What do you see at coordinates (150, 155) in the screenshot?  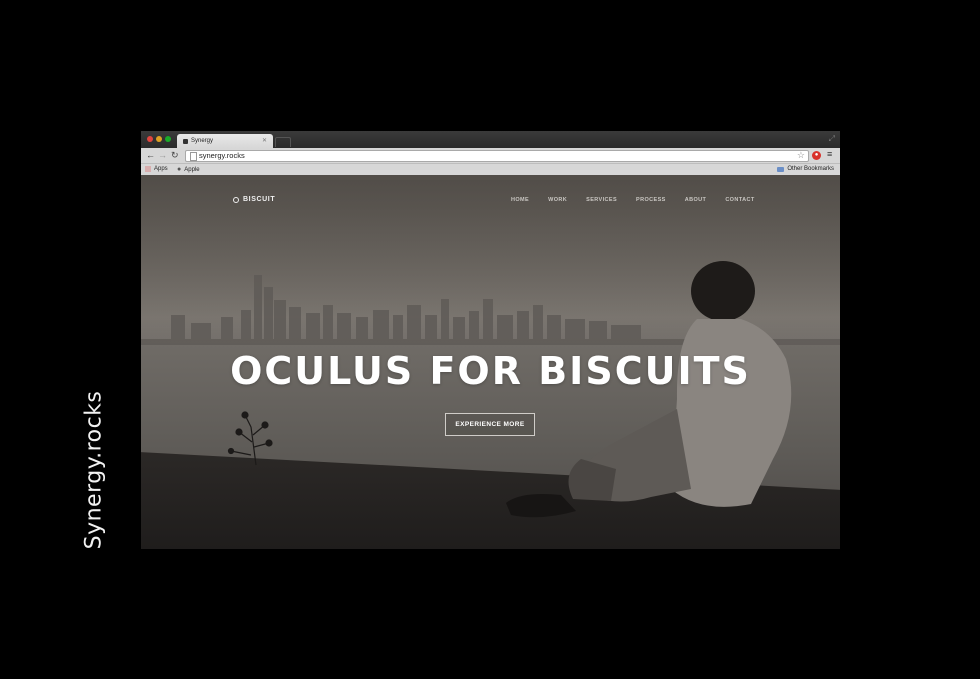 I see `back-arrow-icon: ←` at bounding box center [150, 155].